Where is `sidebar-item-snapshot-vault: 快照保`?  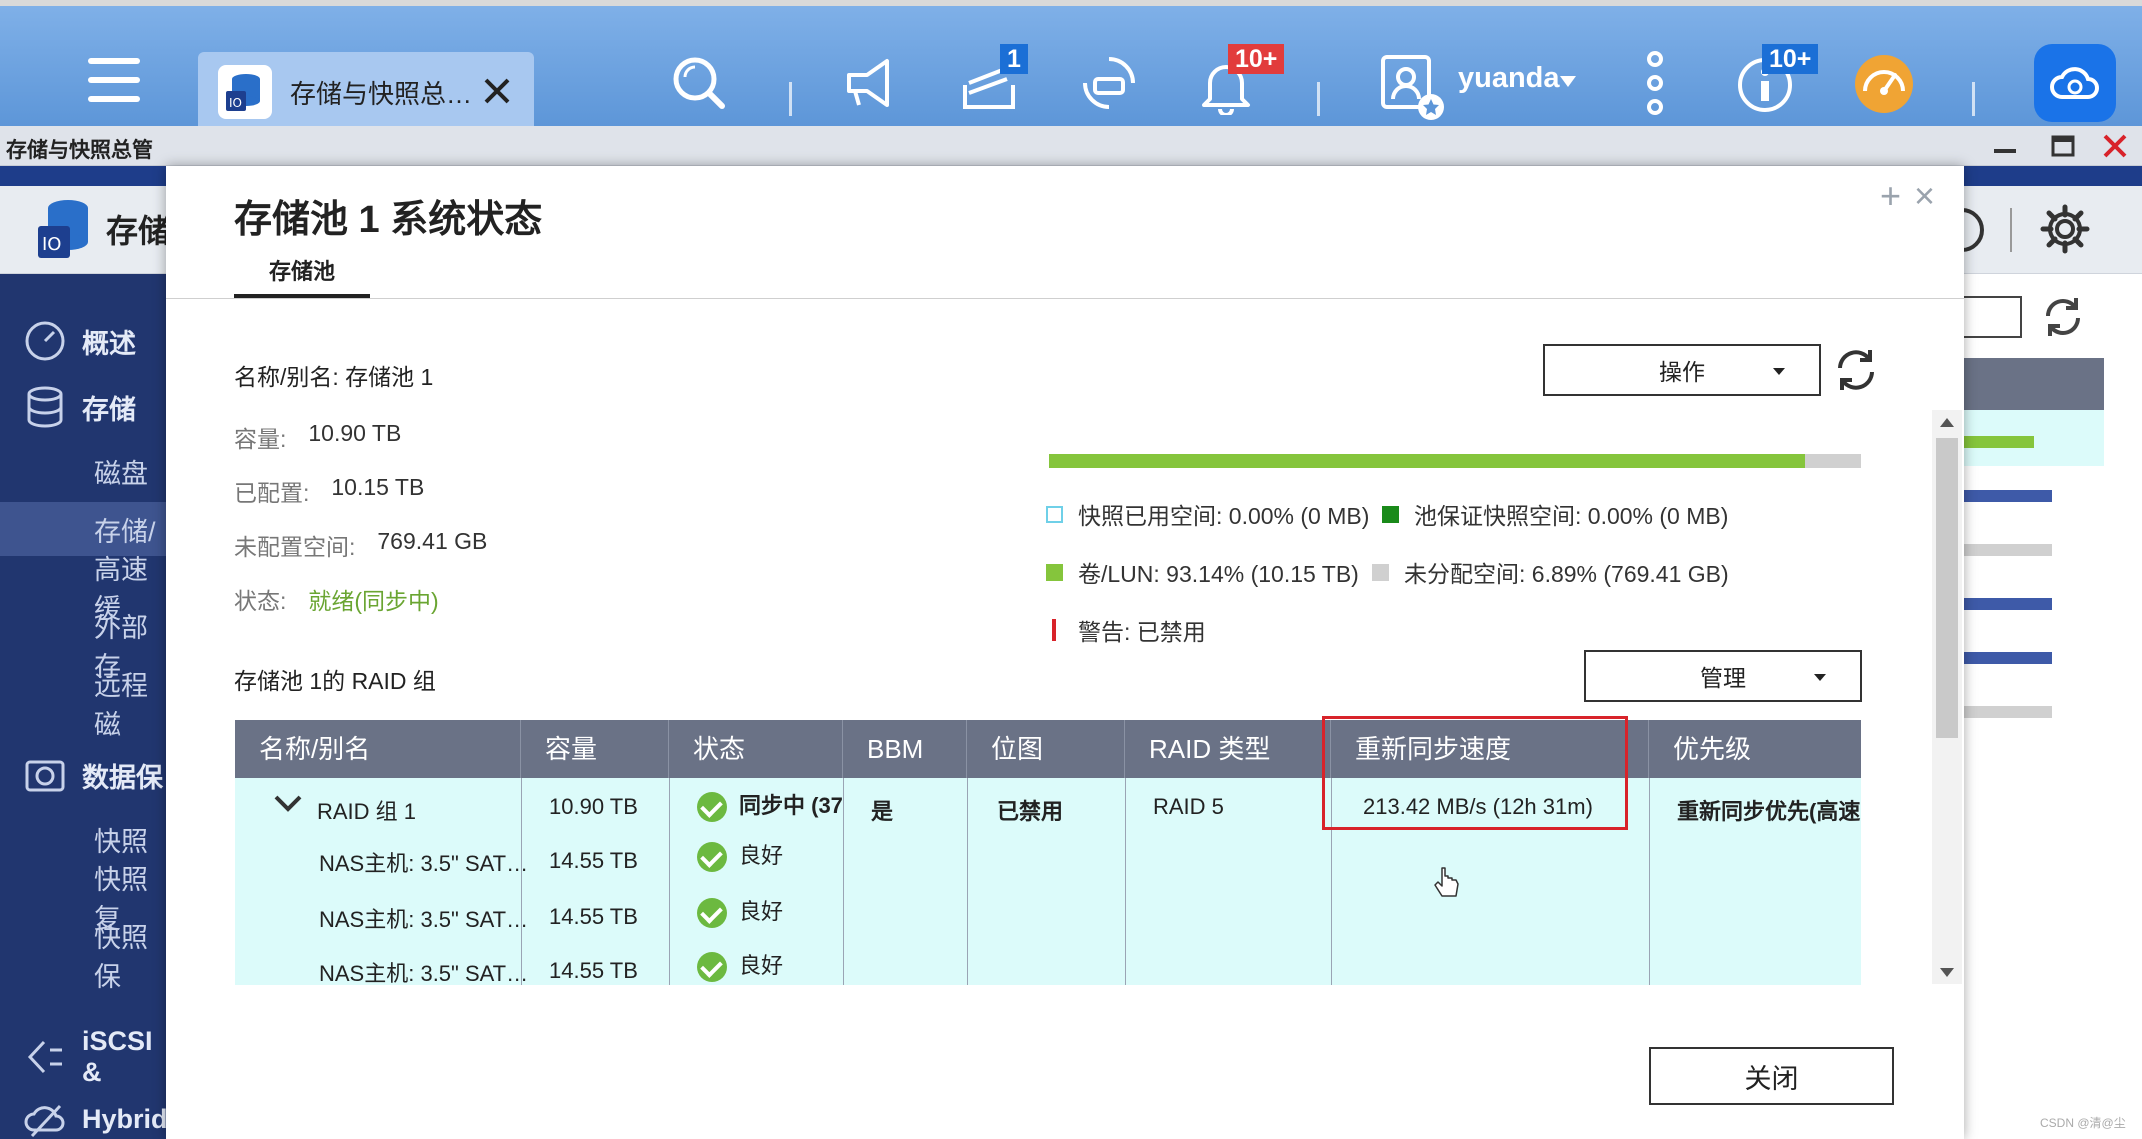
sidebar-item-snapshot-vault: 快照保 is located at coordinates (83, 957).